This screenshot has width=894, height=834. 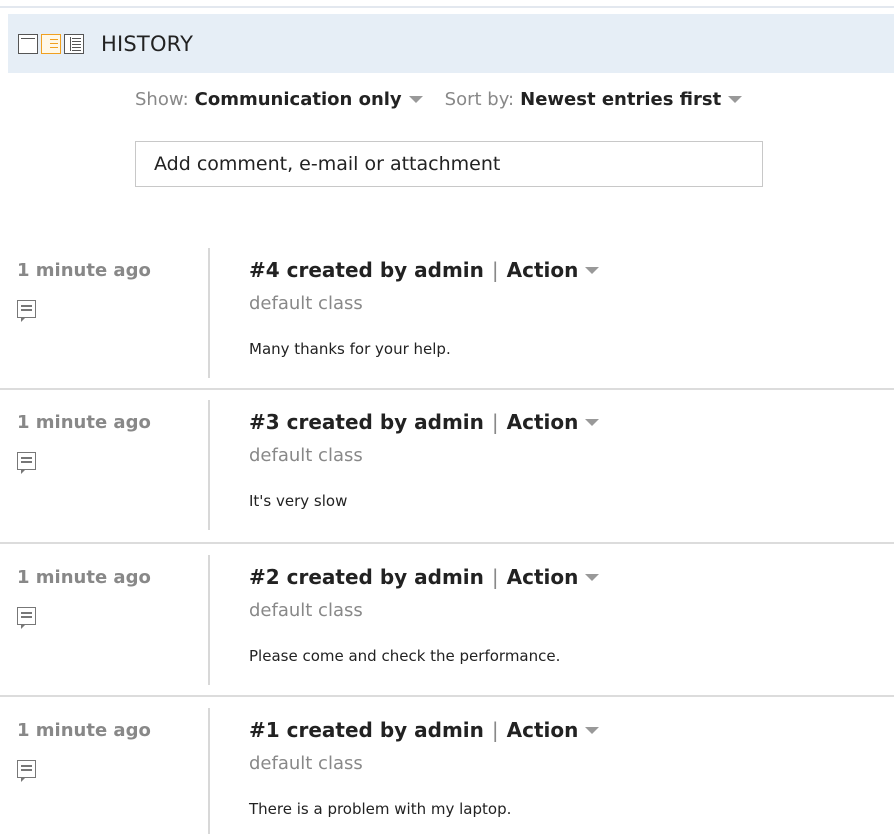 What do you see at coordinates (298, 99) in the screenshot?
I see `show-dropdown: Communication only` at bounding box center [298, 99].